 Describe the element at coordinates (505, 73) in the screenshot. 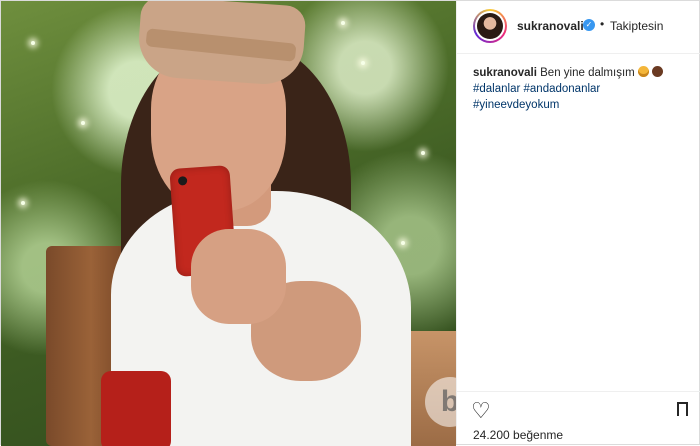

I see `caption-username-link: sukranovali` at that location.